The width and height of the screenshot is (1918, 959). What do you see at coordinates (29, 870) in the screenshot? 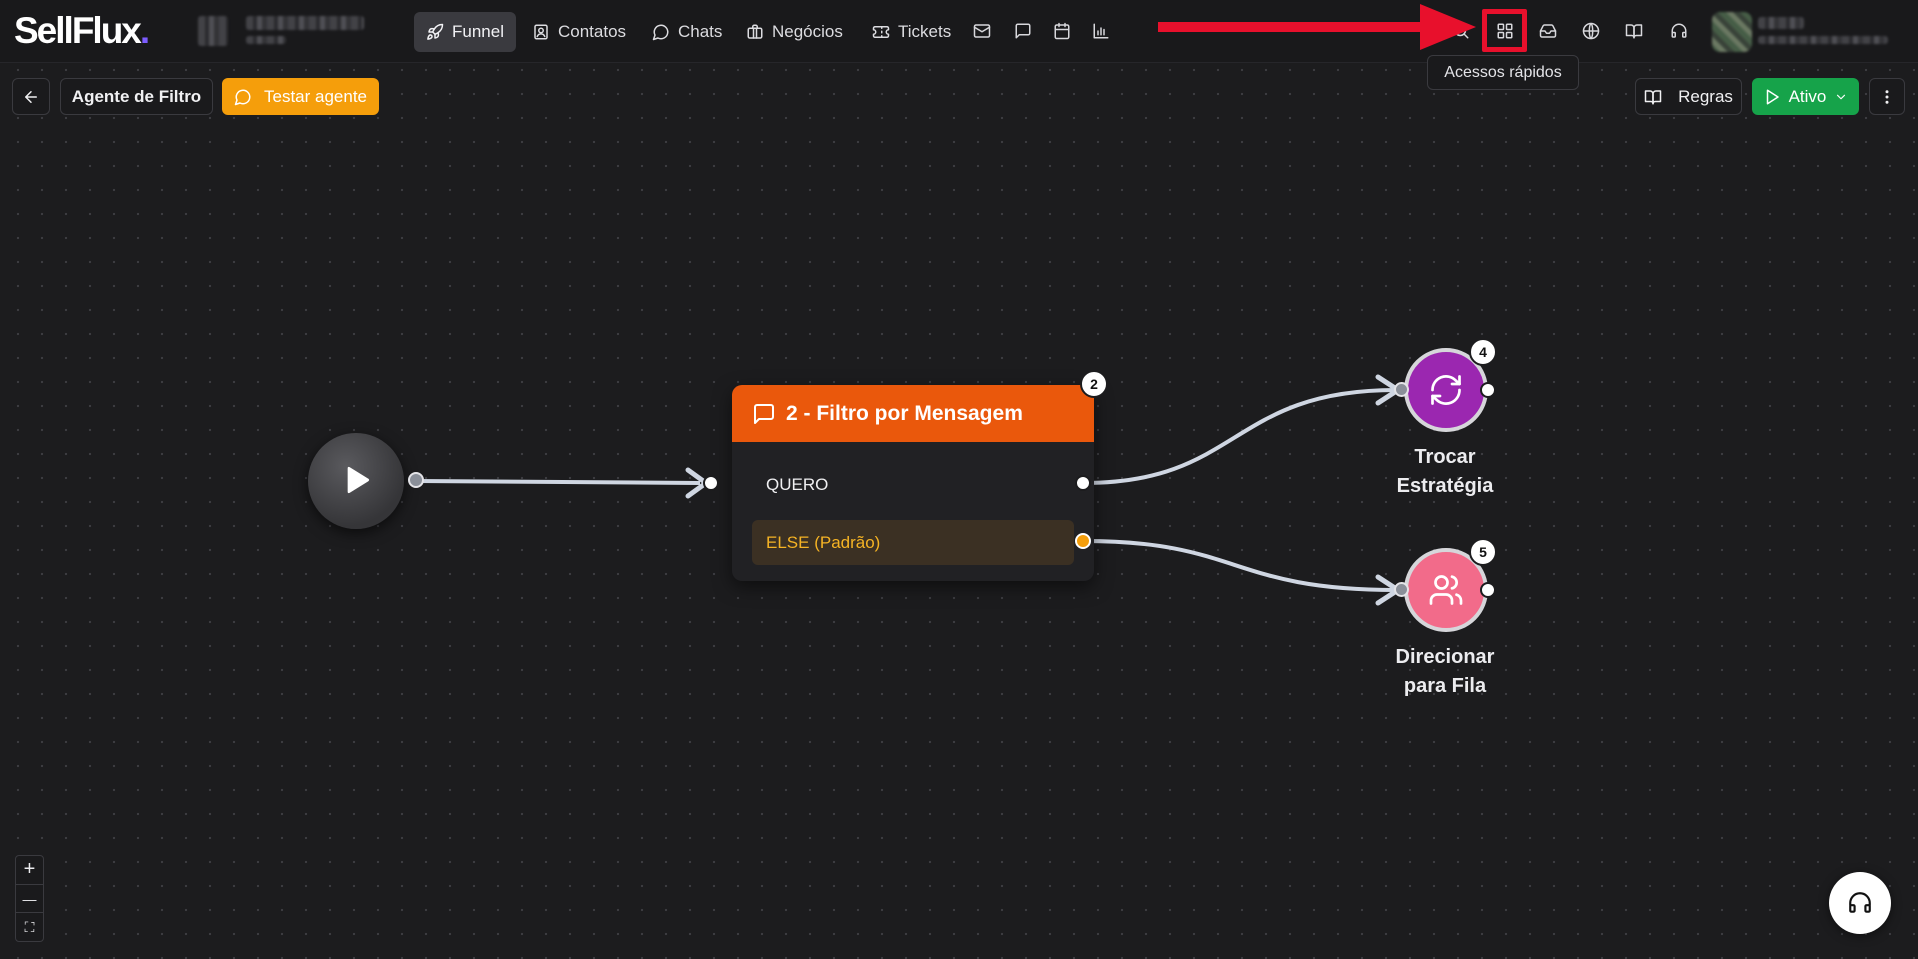
I see `zoom-in-button: +` at bounding box center [29, 870].